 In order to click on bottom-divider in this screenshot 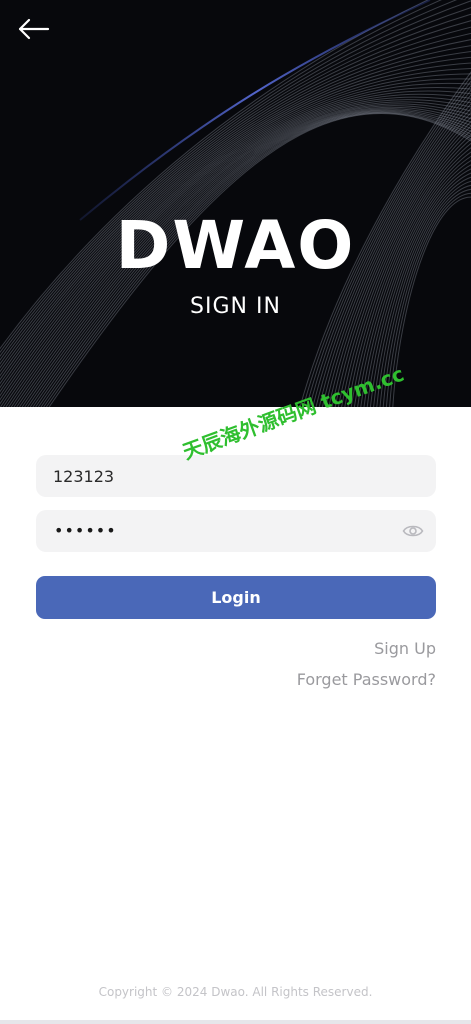, I will do `click(235, 1022)`.